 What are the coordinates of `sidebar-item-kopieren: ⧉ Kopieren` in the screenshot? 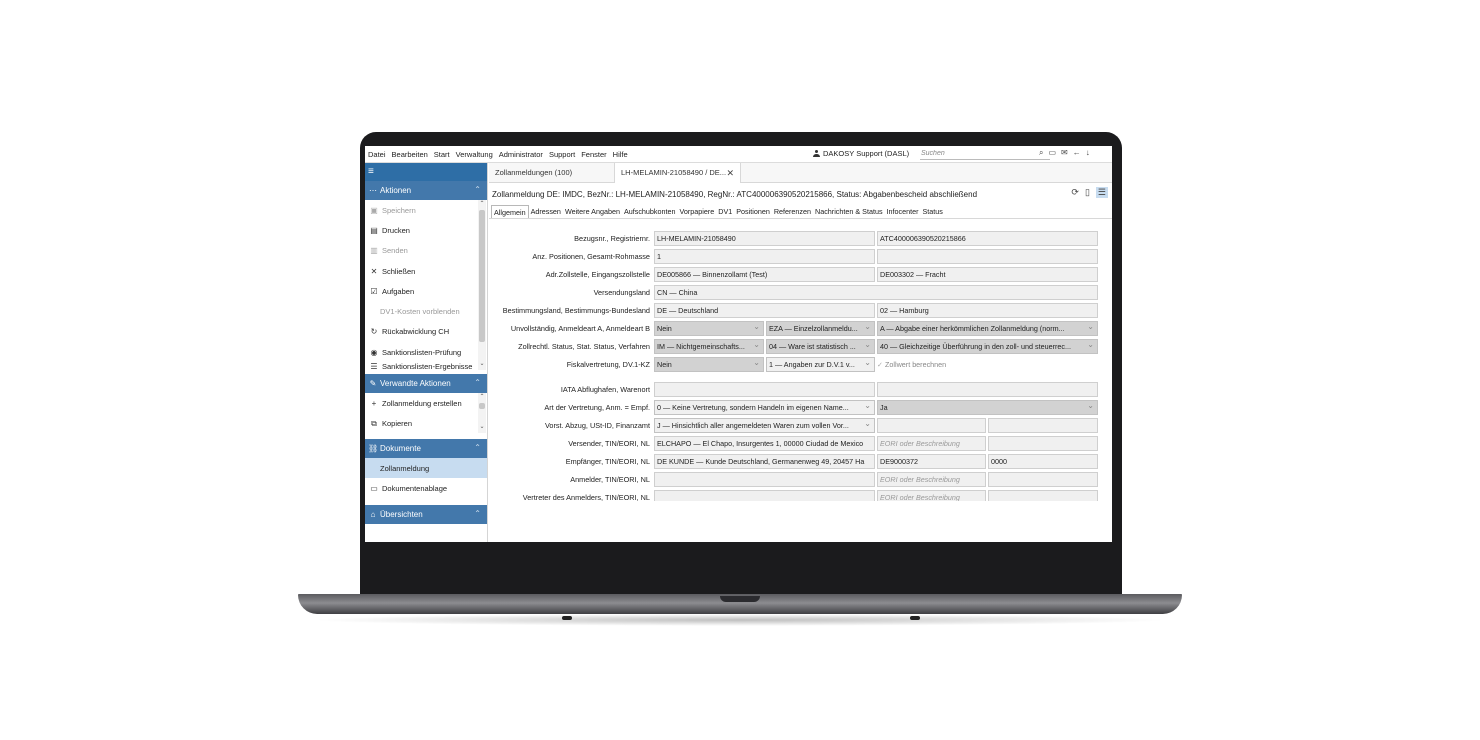 It's located at (426, 424).